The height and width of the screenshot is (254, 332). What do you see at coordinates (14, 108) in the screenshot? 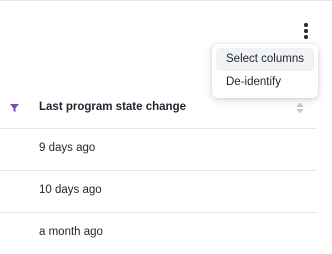
I see `filter-icon` at bounding box center [14, 108].